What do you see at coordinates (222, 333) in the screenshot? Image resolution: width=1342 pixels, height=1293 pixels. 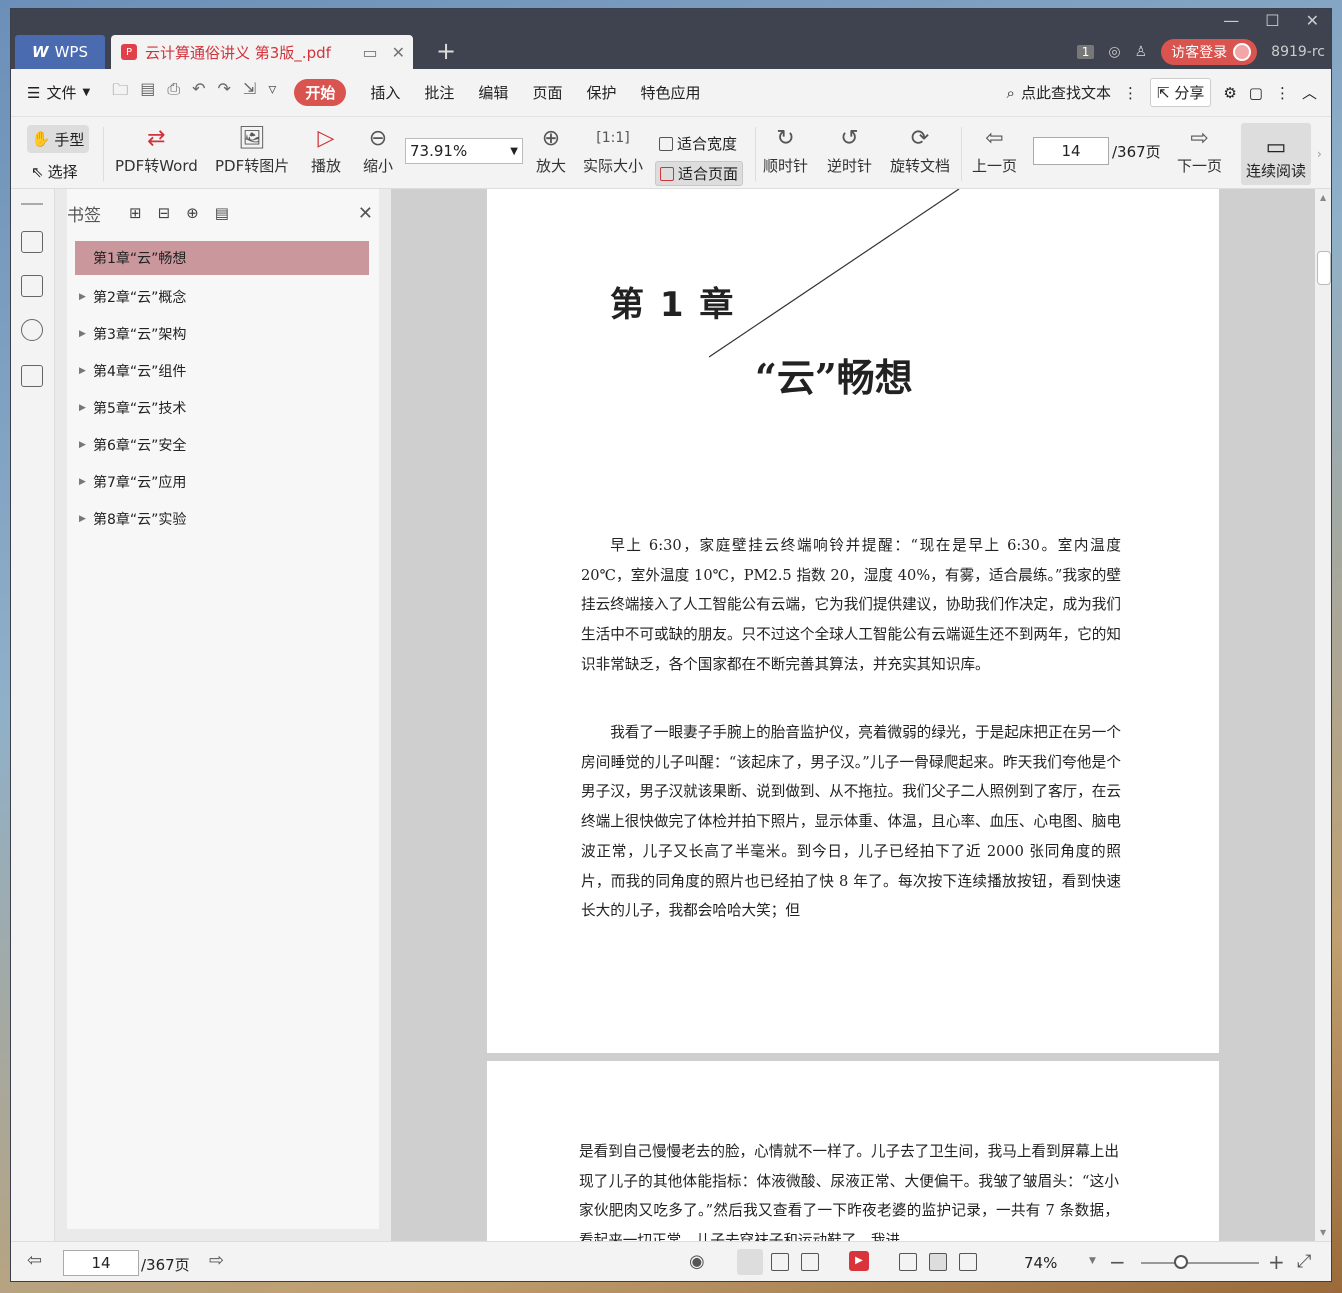 I see `bookmark-item: ▶ 第3章“云”架构` at bounding box center [222, 333].